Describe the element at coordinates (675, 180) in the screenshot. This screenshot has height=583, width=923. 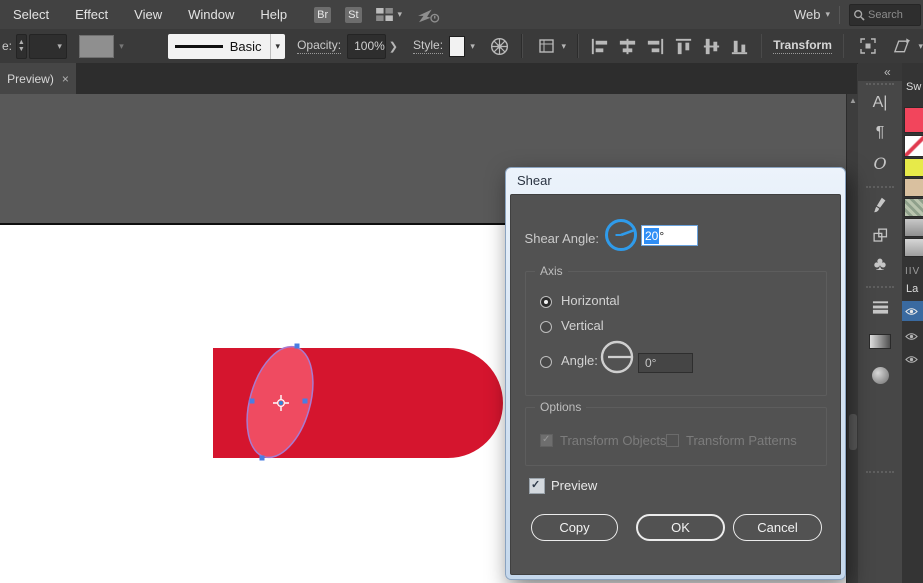
I see `dialog-title: Shear` at that location.